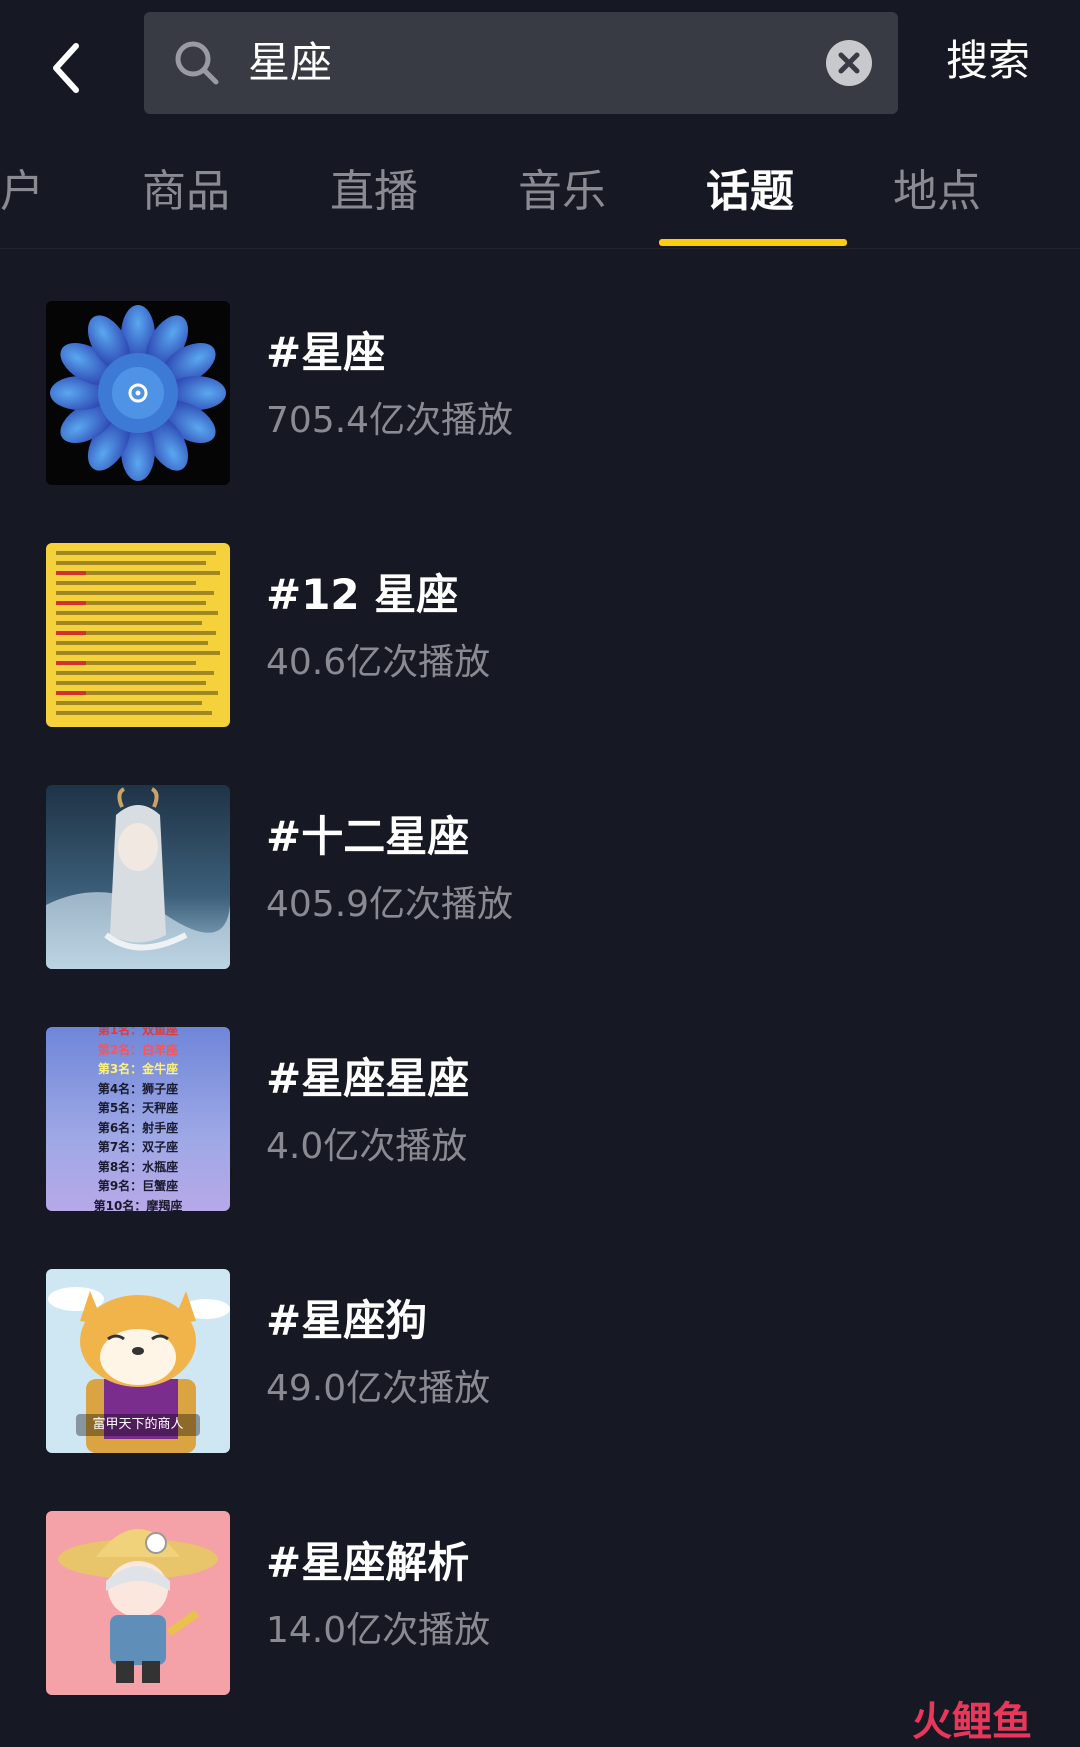 The height and width of the screenshot is (1747, 1080). Describe the element at coordinates (390, 420) in the screenshot. I see `play-count: 705.4亿次播放` at that location.